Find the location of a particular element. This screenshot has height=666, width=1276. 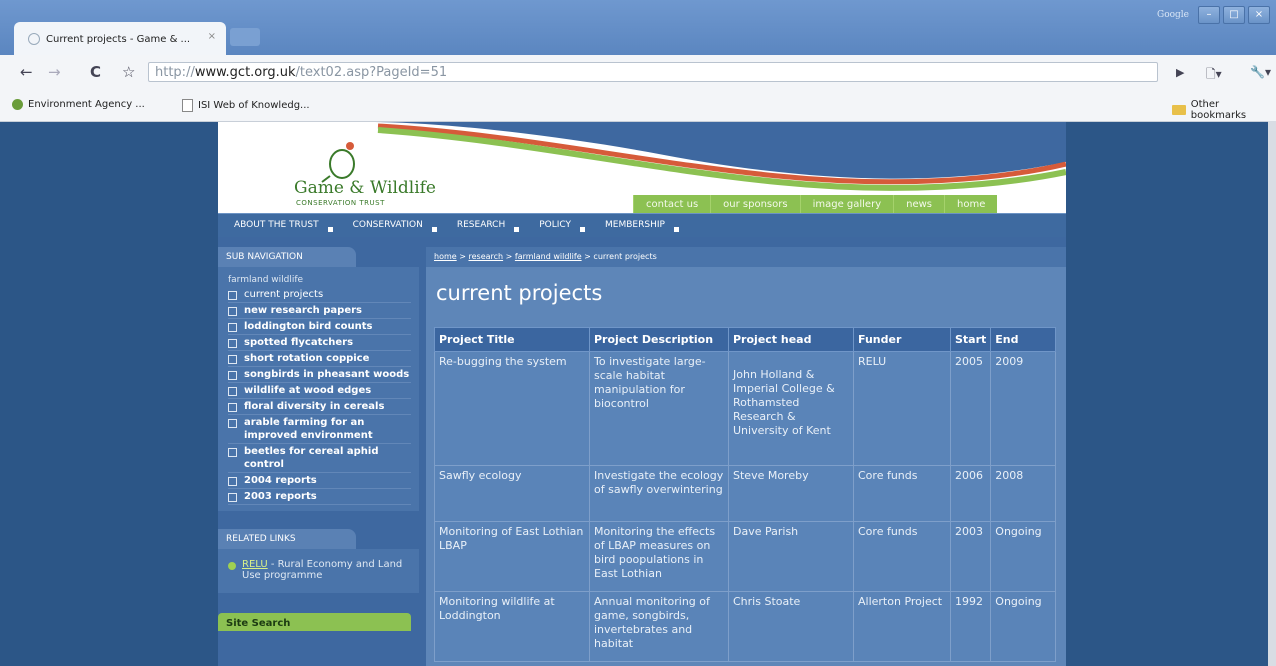

sidebar-item-label: songbirds in pheasant woods is located at coordinates (327, 374).